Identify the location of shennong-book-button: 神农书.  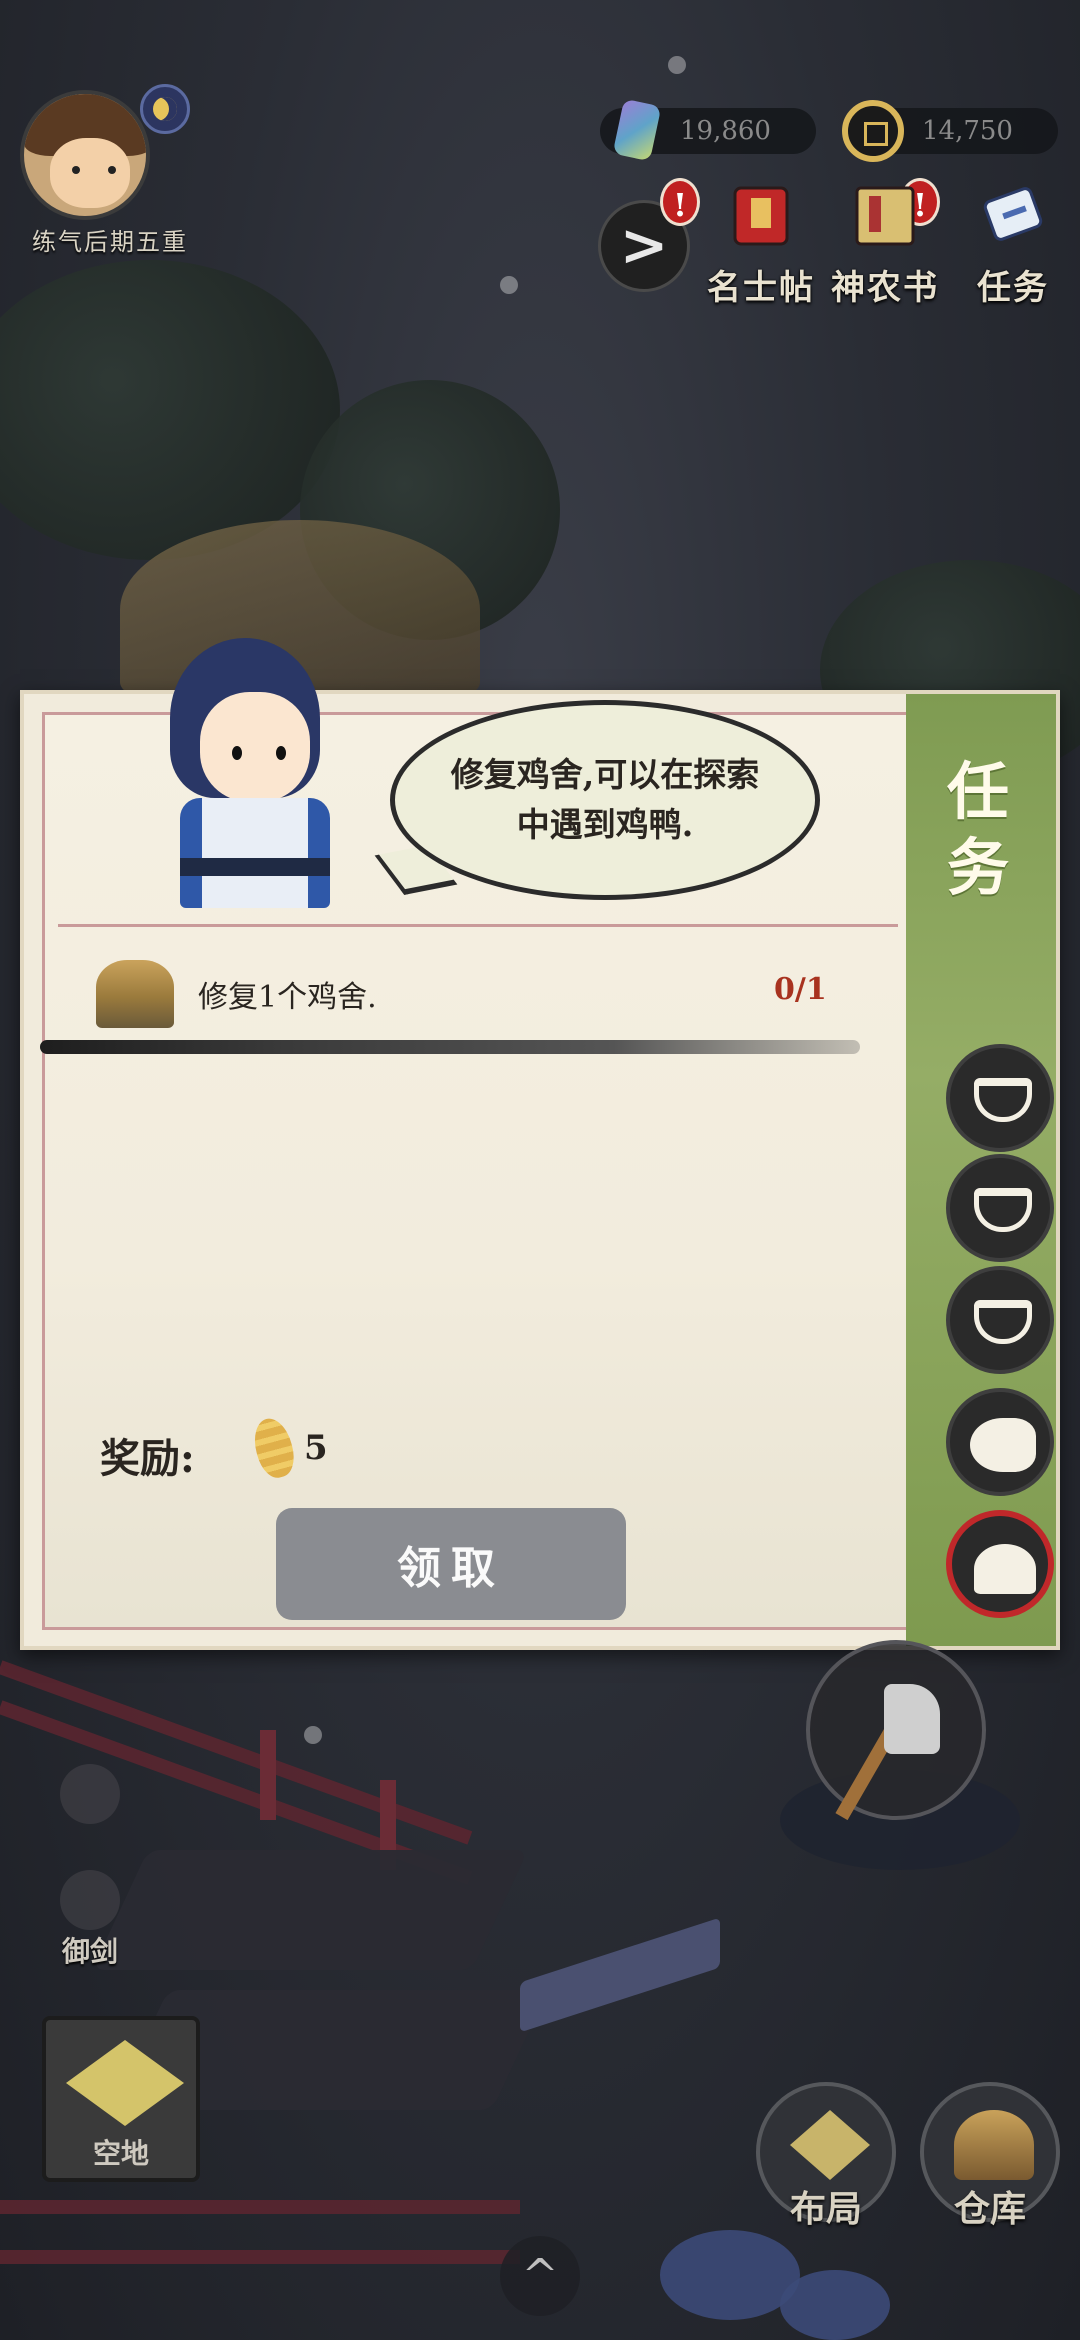
(885, 247).